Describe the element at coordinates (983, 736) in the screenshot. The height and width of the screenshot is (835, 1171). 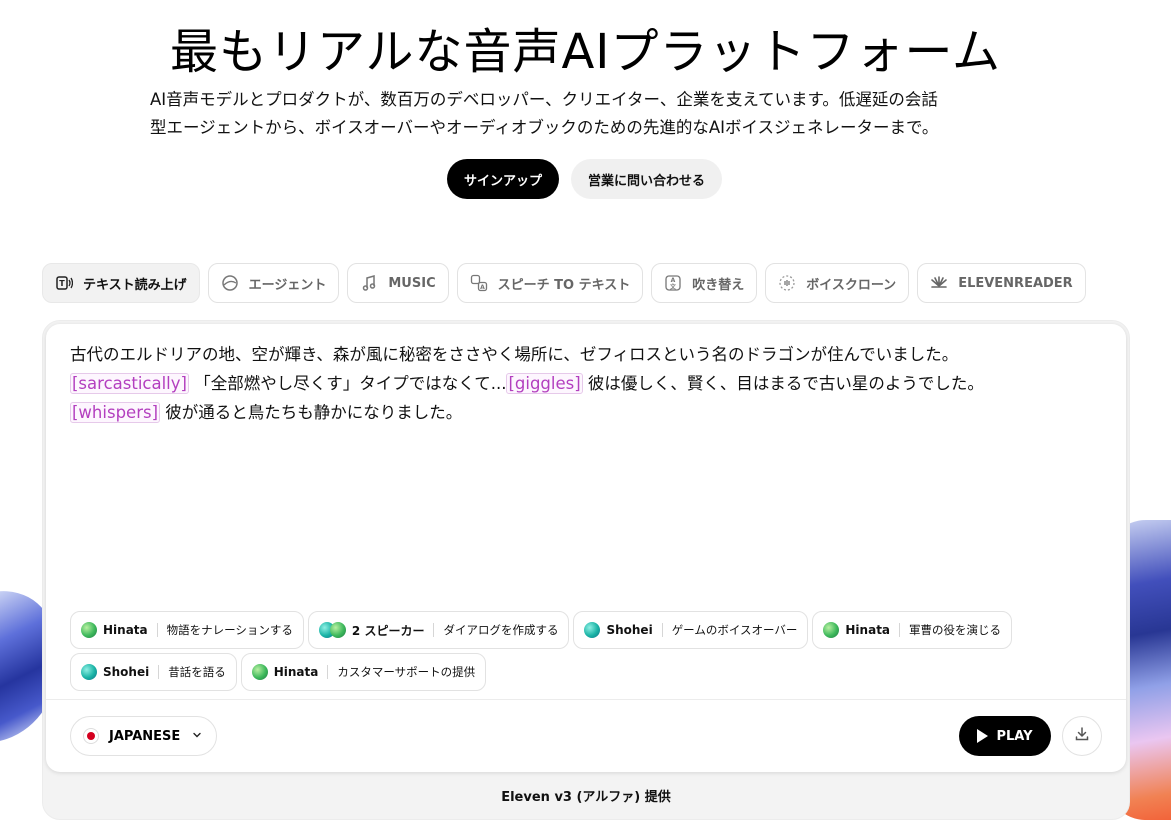
I see `play-icon` at that location.